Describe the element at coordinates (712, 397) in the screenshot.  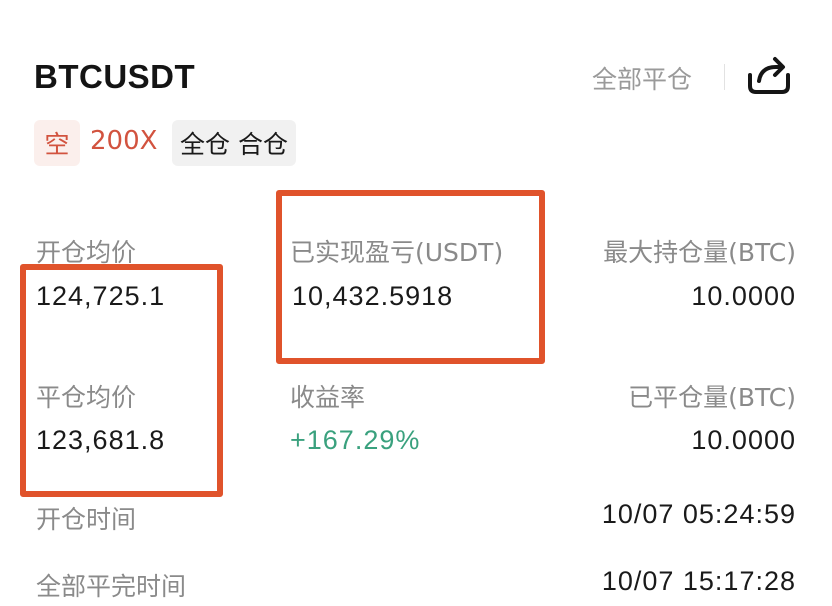
I see `closed-position-label: 已平仓量(BTC)` at that location.